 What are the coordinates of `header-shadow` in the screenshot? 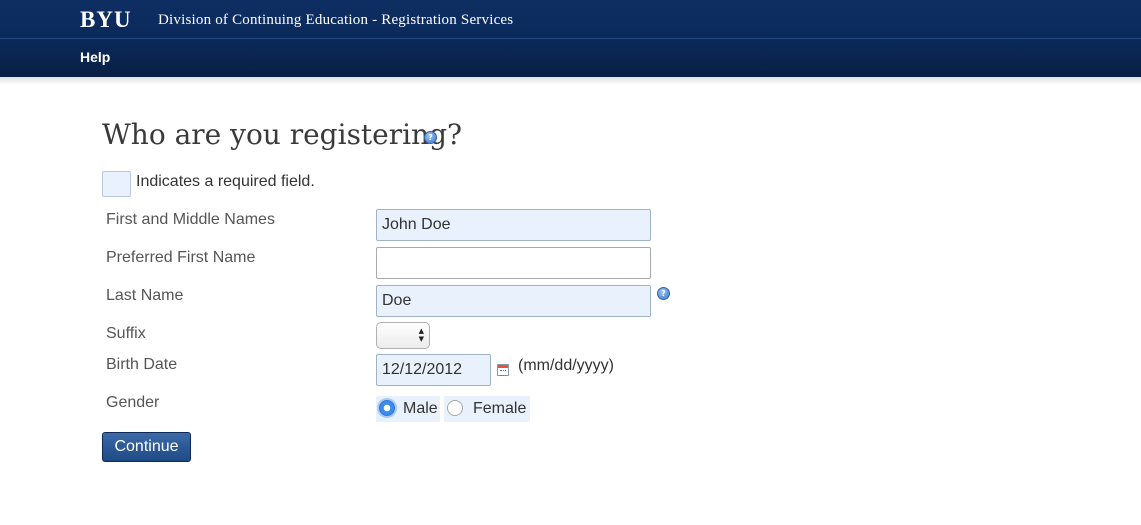 It's located at (570, 81).